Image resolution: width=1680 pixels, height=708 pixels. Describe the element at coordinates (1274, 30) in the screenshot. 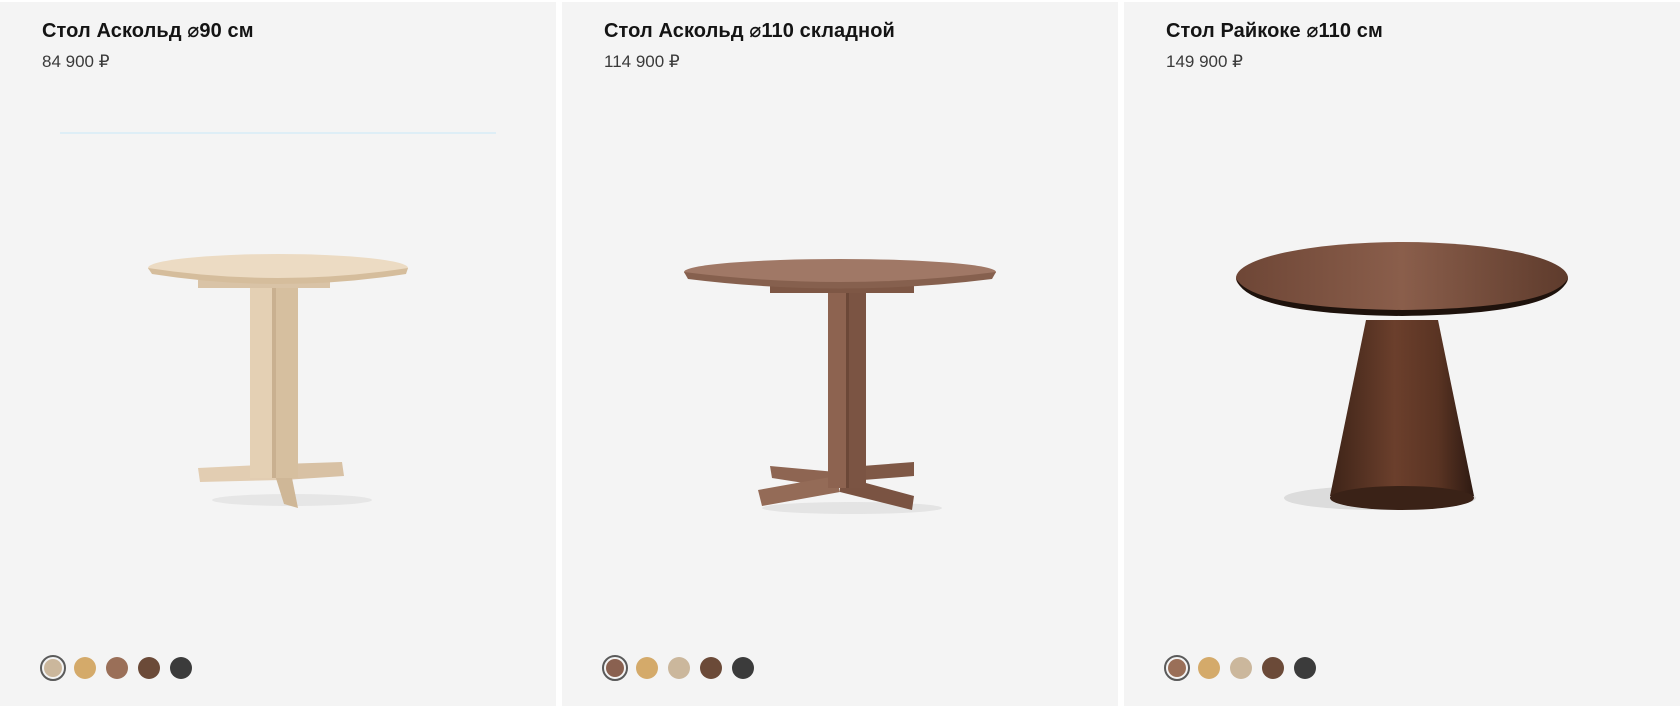

I see `product-title: Стол Райкоке ⌀110 см` at that location.